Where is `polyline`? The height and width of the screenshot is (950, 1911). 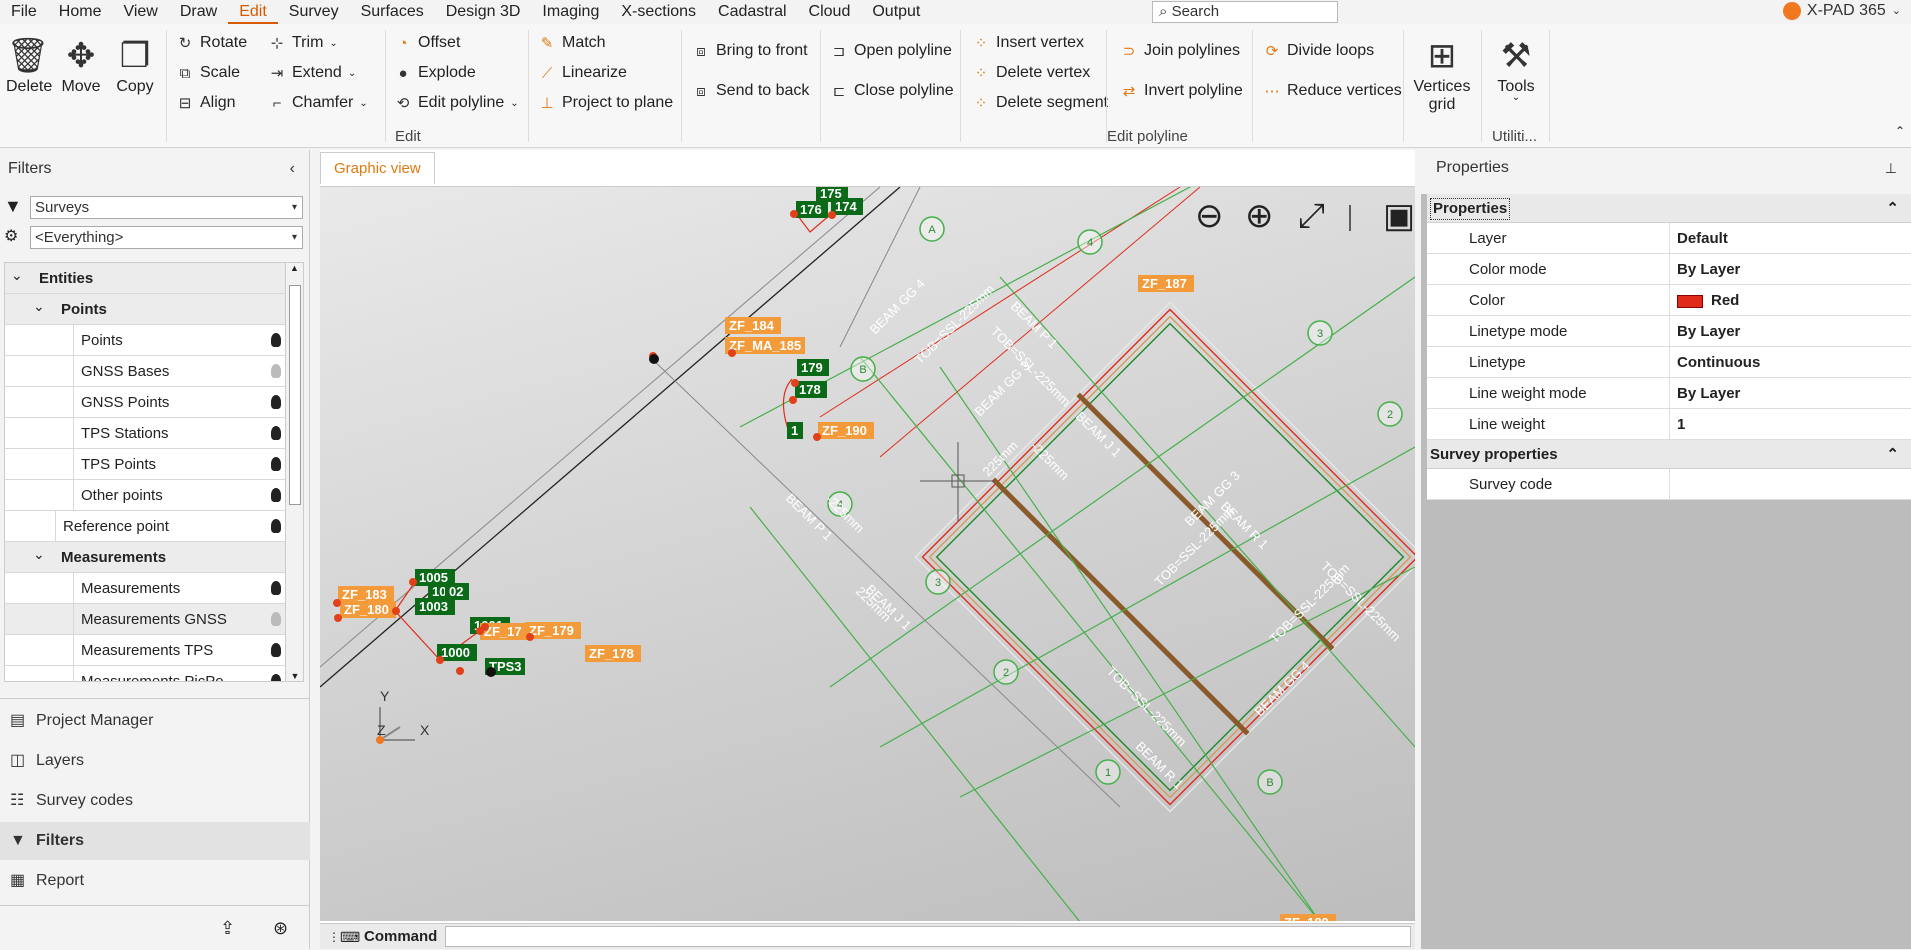
polyline is located at coordinates (885, 582).